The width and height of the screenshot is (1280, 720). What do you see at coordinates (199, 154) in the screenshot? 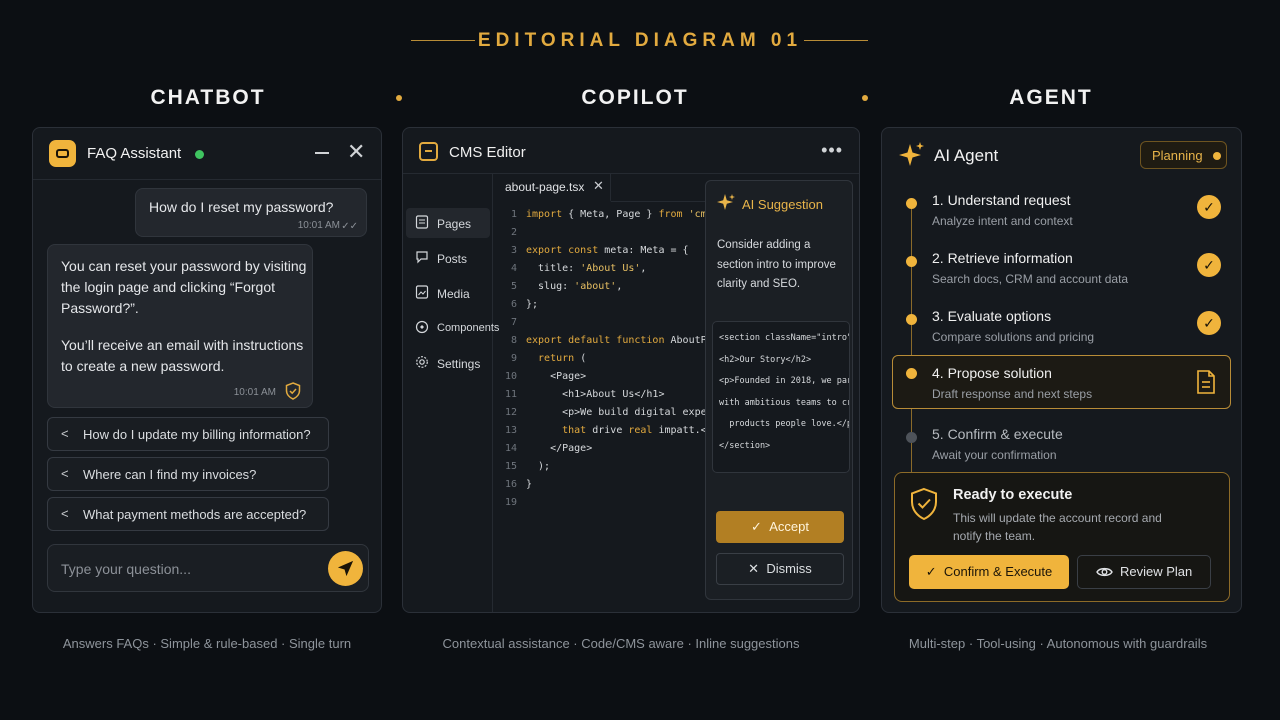
I see `online-status-icon` at bounding box center [199, 154].